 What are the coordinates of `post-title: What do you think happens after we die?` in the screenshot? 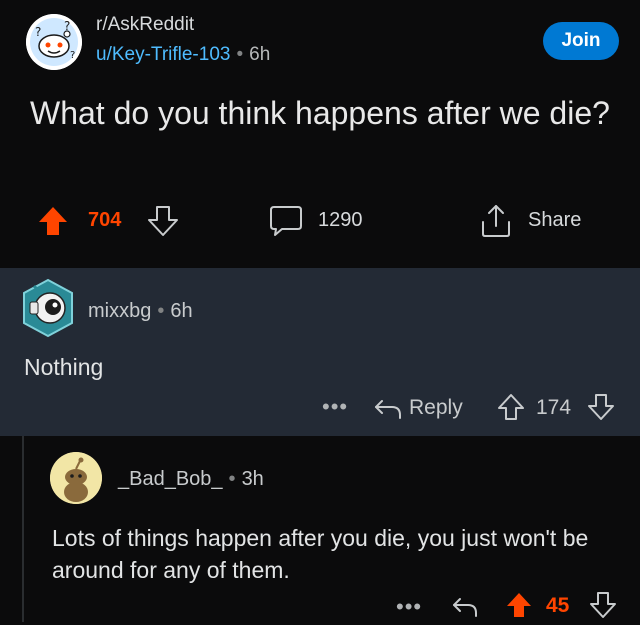 It's located at (320, 113).